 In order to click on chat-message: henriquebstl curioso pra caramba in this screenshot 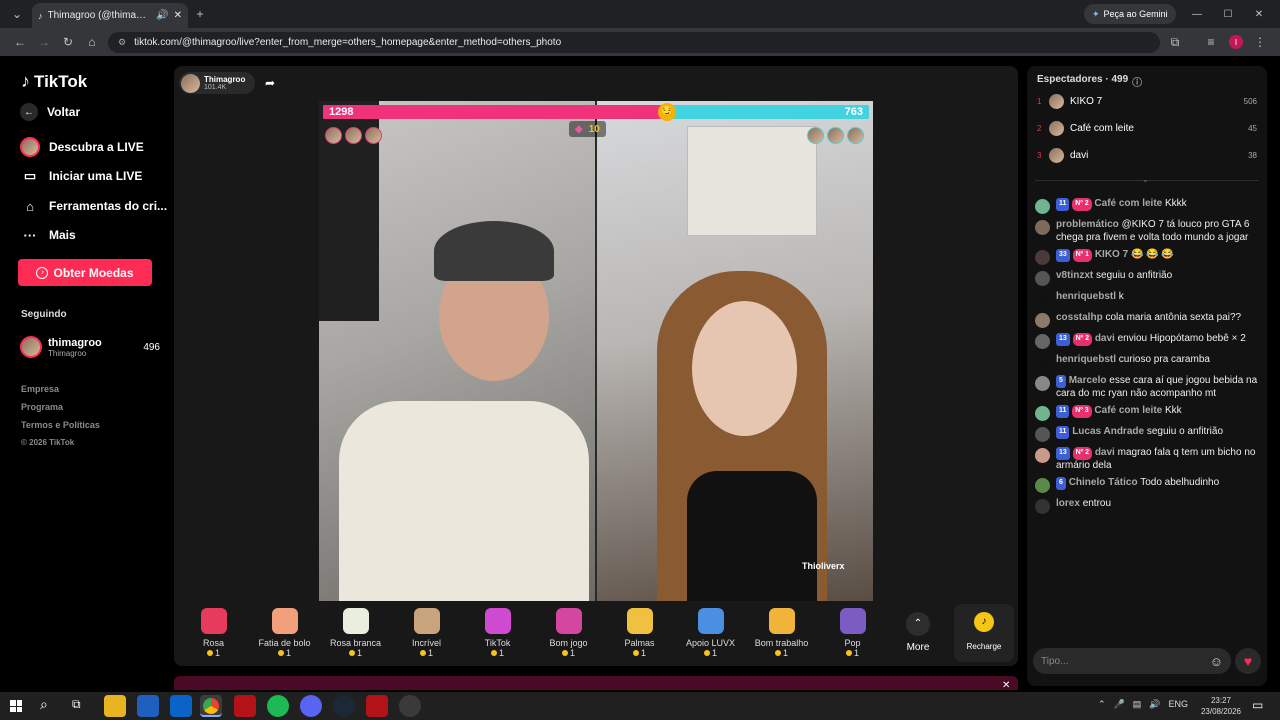, I will do `click(1147, 362)`.